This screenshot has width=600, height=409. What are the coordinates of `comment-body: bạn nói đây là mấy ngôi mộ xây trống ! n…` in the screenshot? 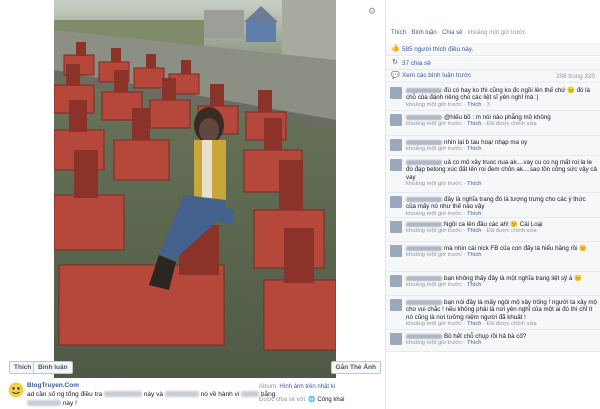 It's located at (501, 313).